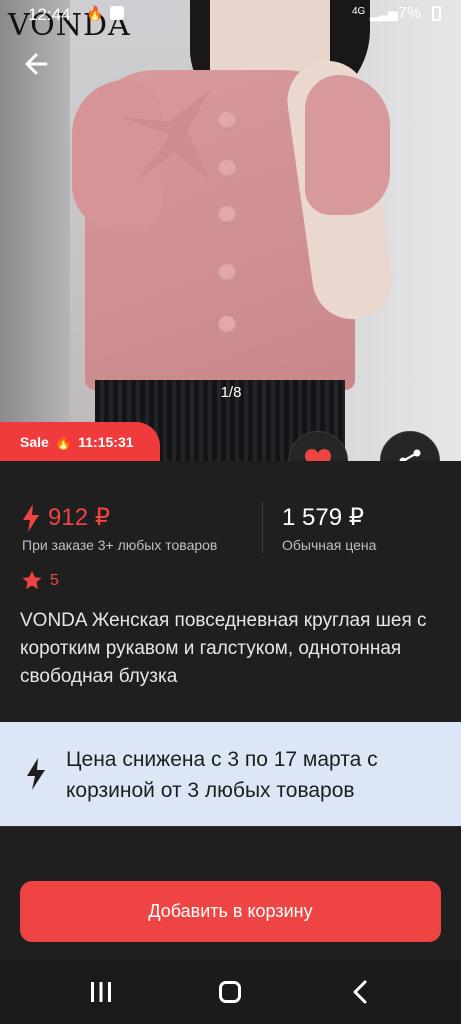 The height and width of the screenshot is (1024, 461). What do you see at coordinates (32, 580) in the screenshot?
I see `star-icon` at bounding box center [32, 580].